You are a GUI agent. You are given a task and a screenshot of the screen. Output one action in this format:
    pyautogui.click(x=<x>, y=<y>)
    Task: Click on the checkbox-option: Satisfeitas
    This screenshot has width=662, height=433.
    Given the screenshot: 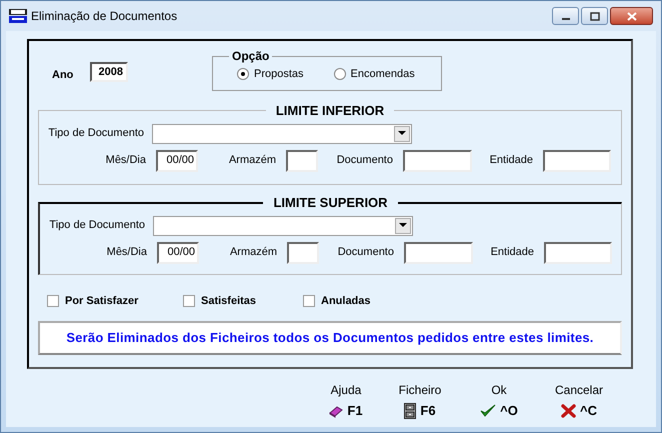 What is the action you would take?
    pyautogui.click(x=243, y=301)
    